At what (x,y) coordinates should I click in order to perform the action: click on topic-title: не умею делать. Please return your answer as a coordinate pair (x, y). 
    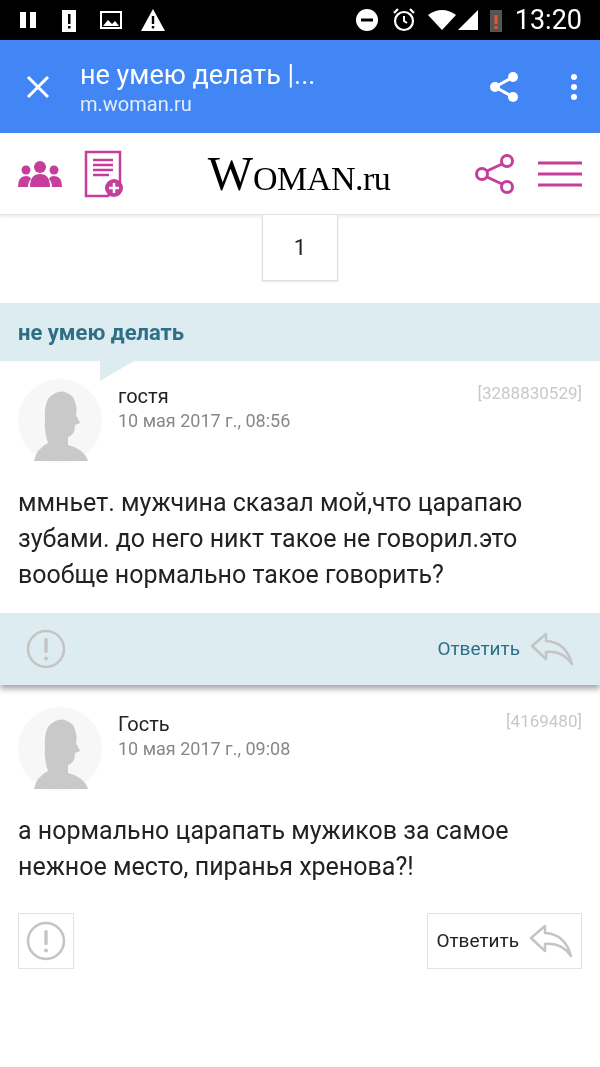
    Looking at the image, I should click on (101, 332).